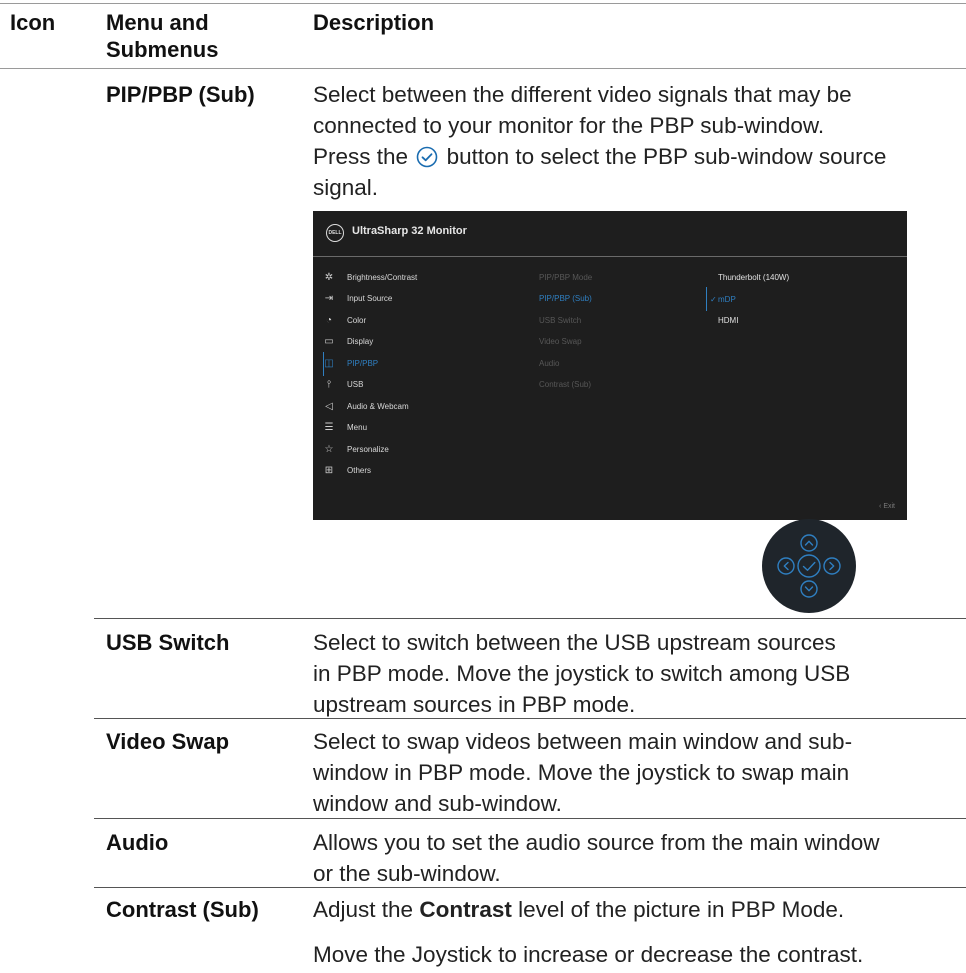 The width and height of the screenshot is (966, 973). I want to click on display-icon: ▭, so click(329, 341).